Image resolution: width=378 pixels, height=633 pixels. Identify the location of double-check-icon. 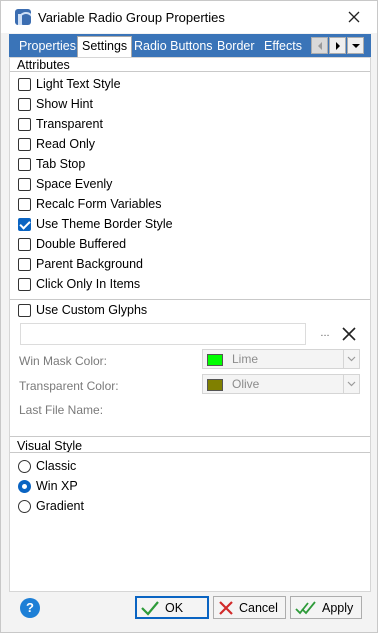
(305, 607).